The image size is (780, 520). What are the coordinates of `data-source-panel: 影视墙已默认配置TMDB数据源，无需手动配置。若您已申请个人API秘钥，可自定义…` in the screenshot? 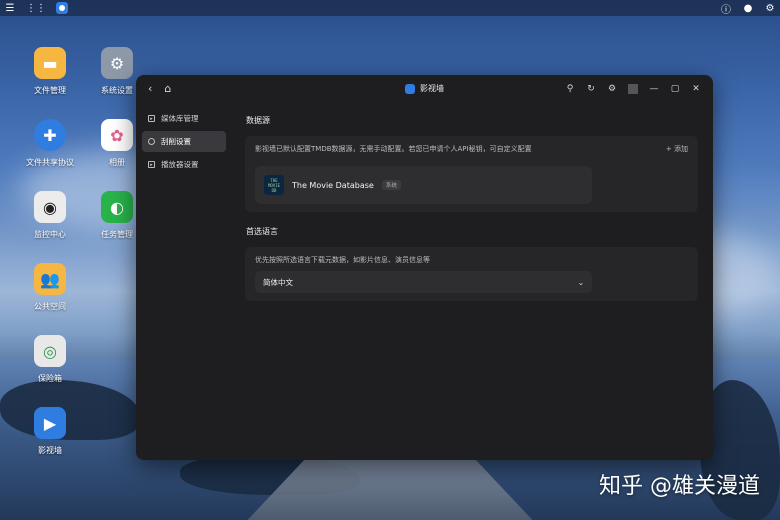 It's located at (471, 174).